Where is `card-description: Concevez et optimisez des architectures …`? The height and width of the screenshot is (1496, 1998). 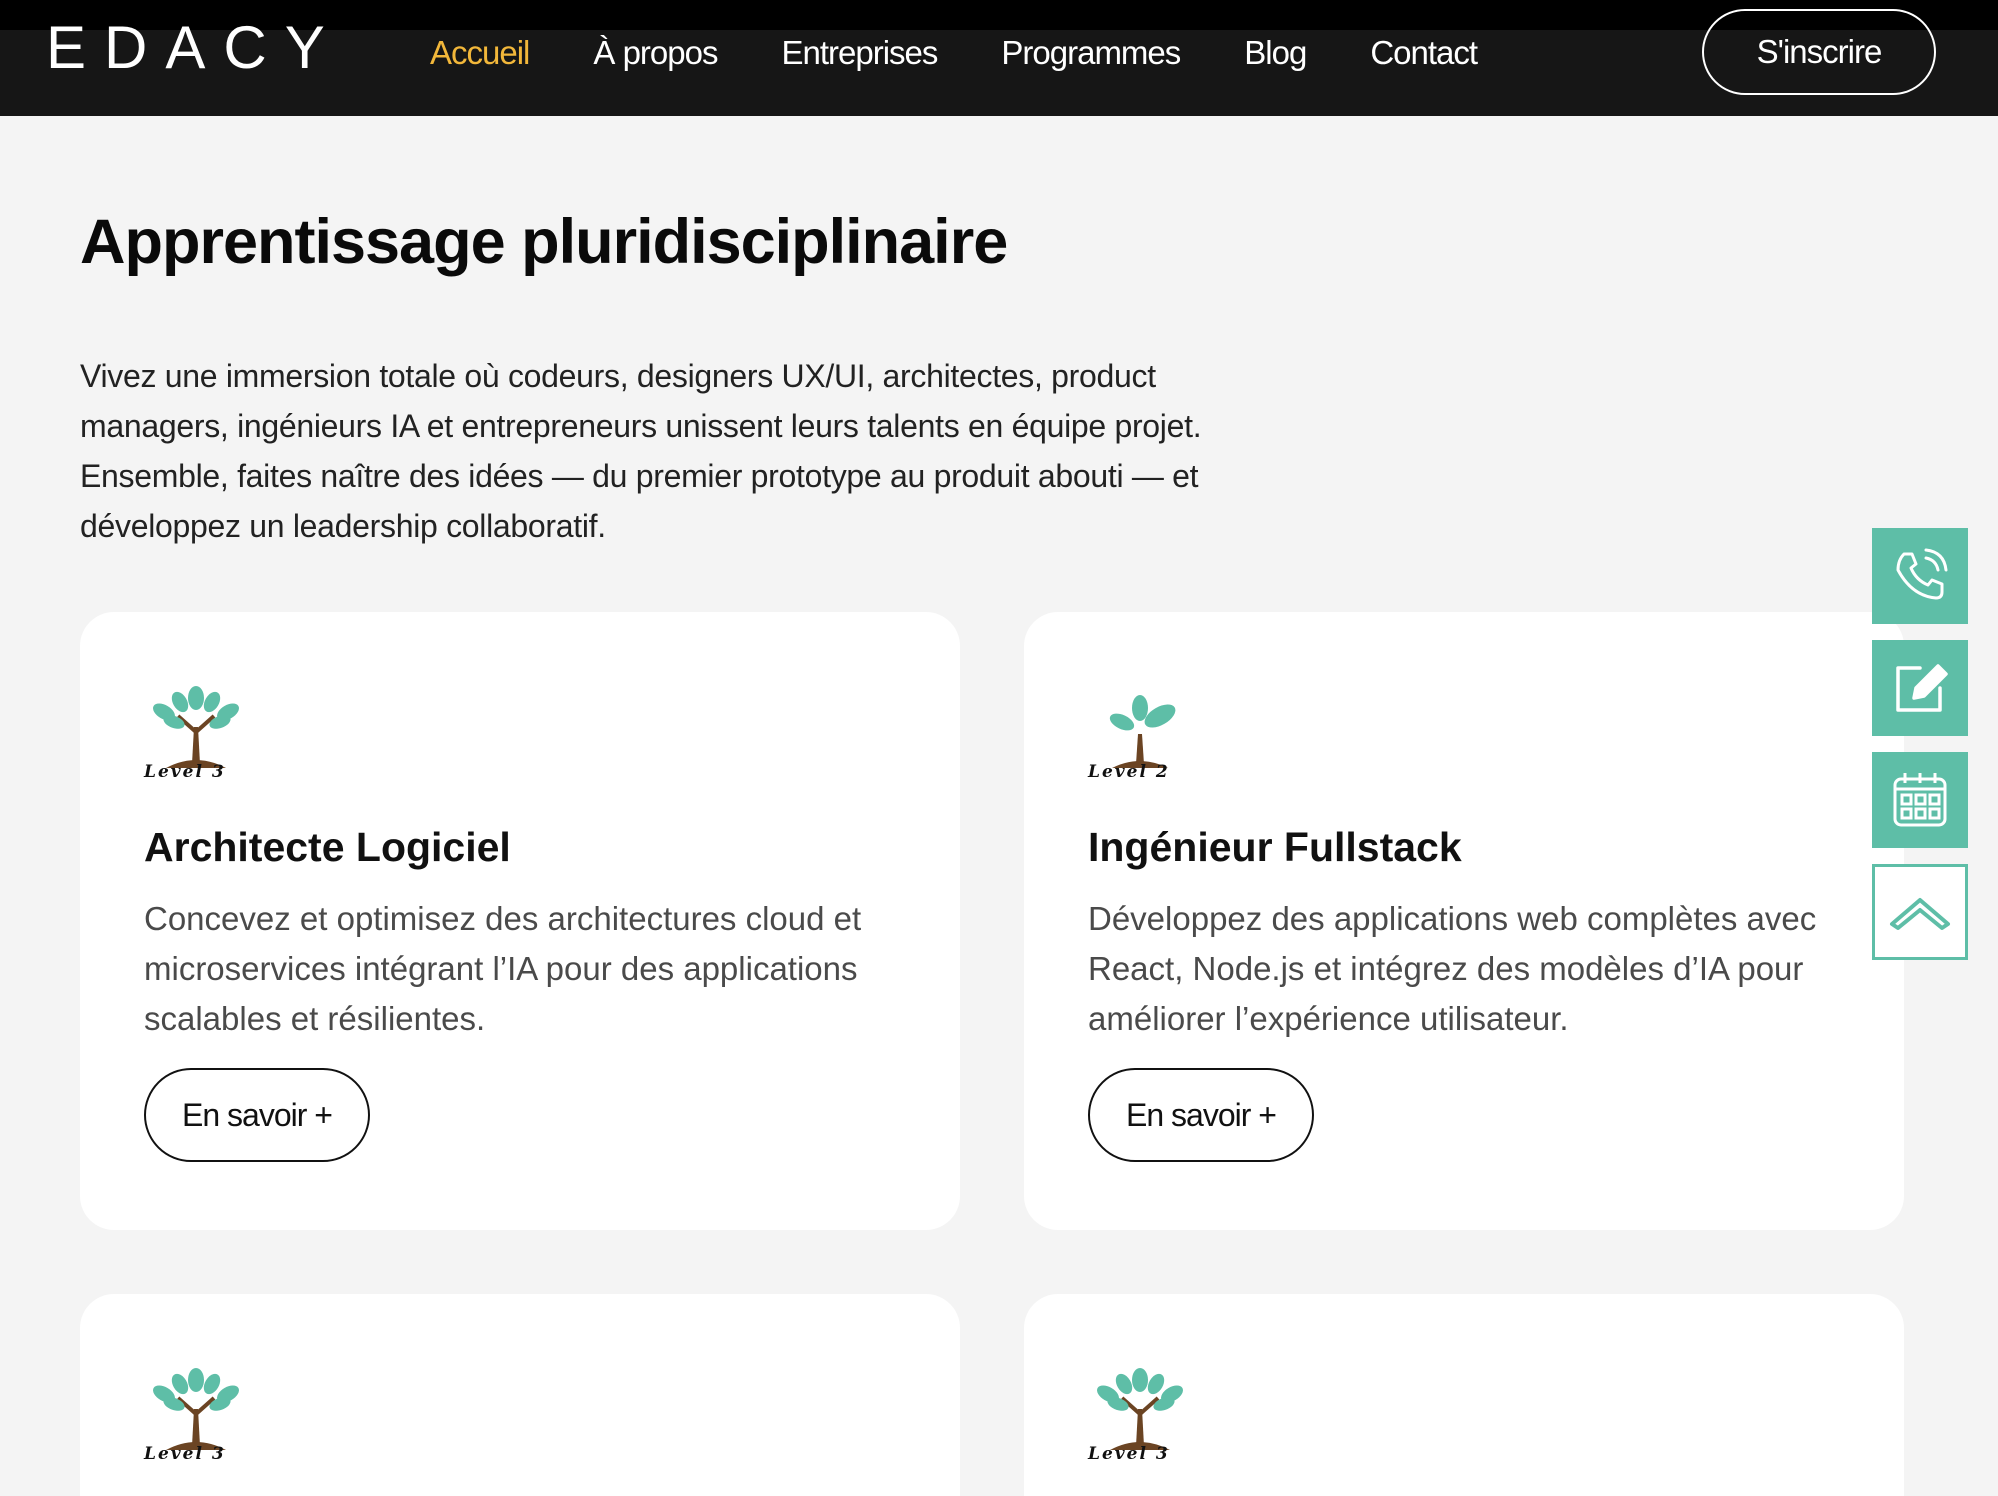
card-description: Concevez et optimisez des architectures … is located at coordinates (503, 968).